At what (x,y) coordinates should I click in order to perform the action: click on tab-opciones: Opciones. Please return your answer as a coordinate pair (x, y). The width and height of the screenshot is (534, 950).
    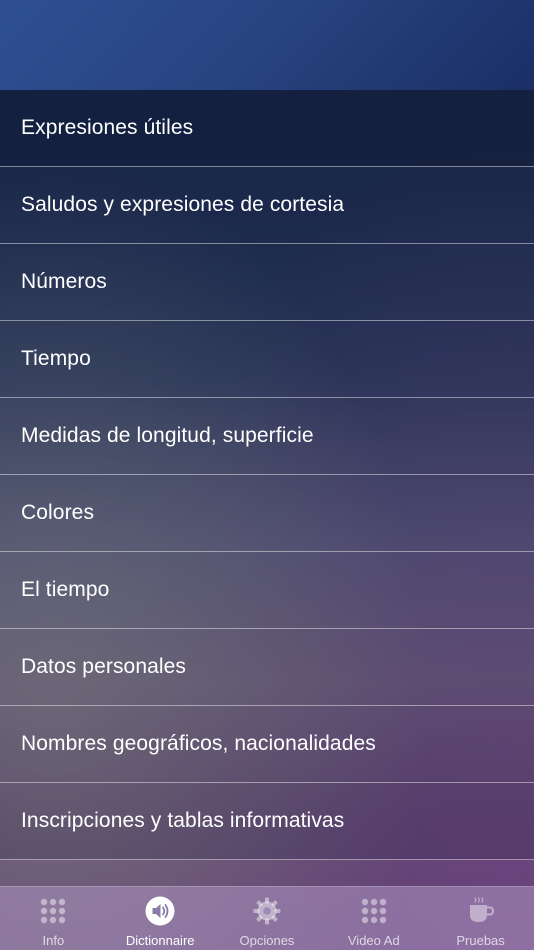
    Looking at the image, I should click on (267, 918).